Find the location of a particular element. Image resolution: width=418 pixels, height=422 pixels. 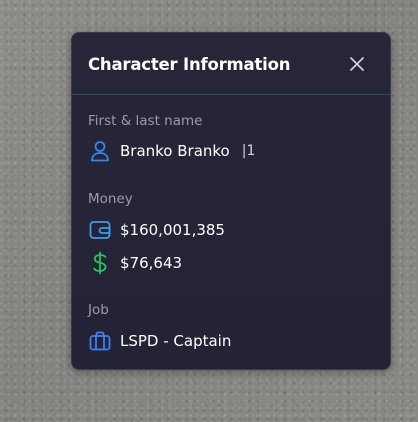

bank-money-row: $160,001,385 is located at coordinates (156, 230).